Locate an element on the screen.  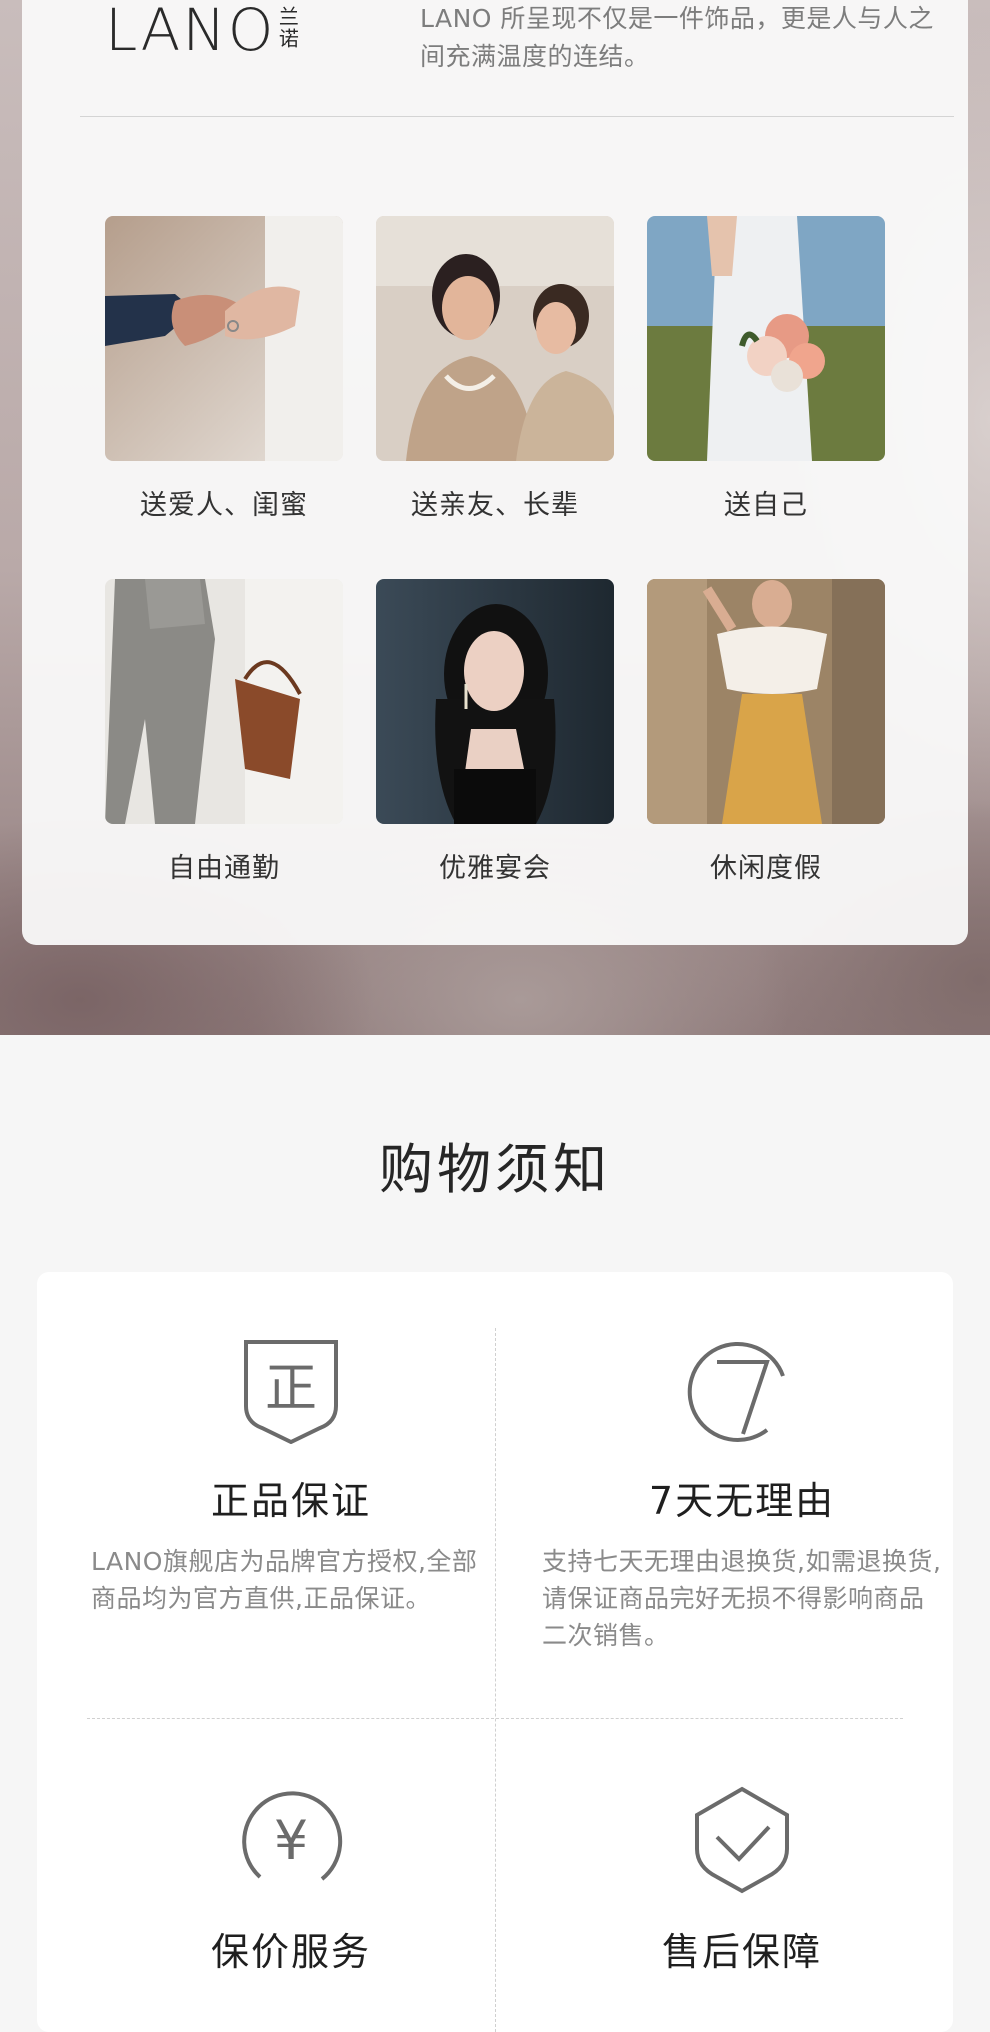
bride-bouquet-photo is located at coordinates (766, 338).